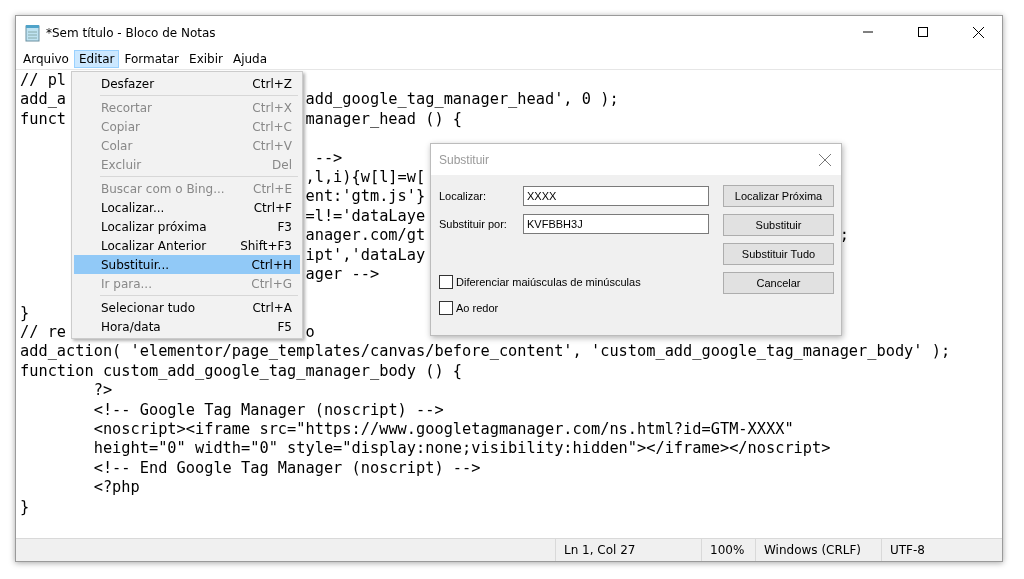 The height and width of the screenshot is (579, 1024). What do you see at coordinates (46, 59) in the screenshot?
I see `menu-bar-item: Arquivo` at bounding box center [46, 59].